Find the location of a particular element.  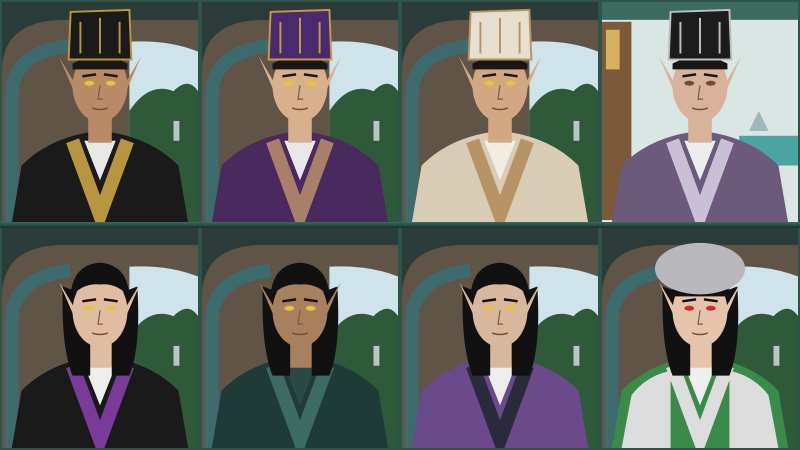

lantern is located at coordinates (612, 49).